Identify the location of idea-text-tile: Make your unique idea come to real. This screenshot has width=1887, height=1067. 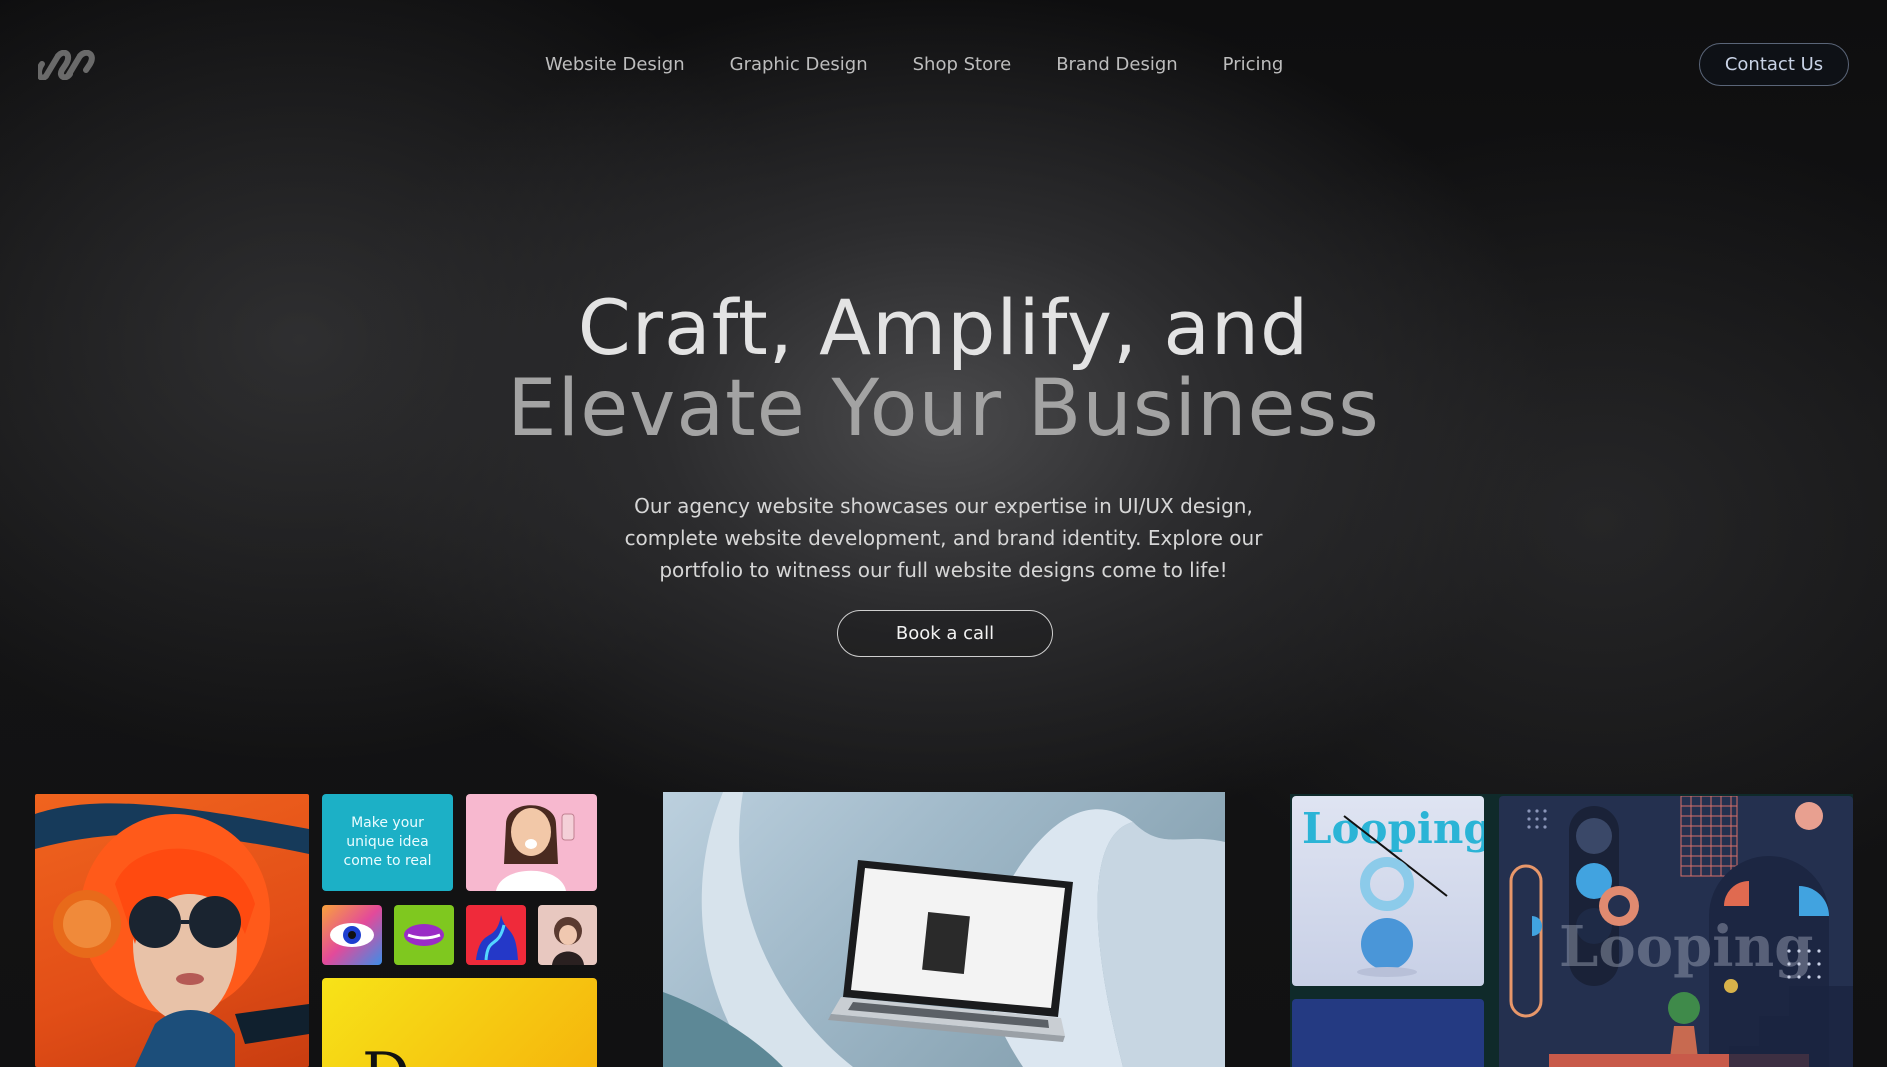
(387, 842).